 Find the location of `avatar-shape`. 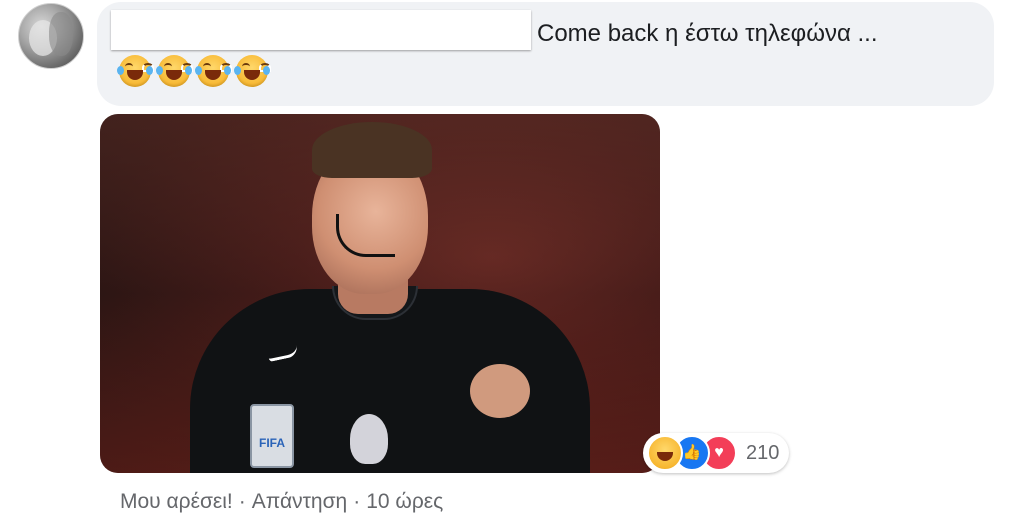

avatar-shape is located at coordinates (61, 34).